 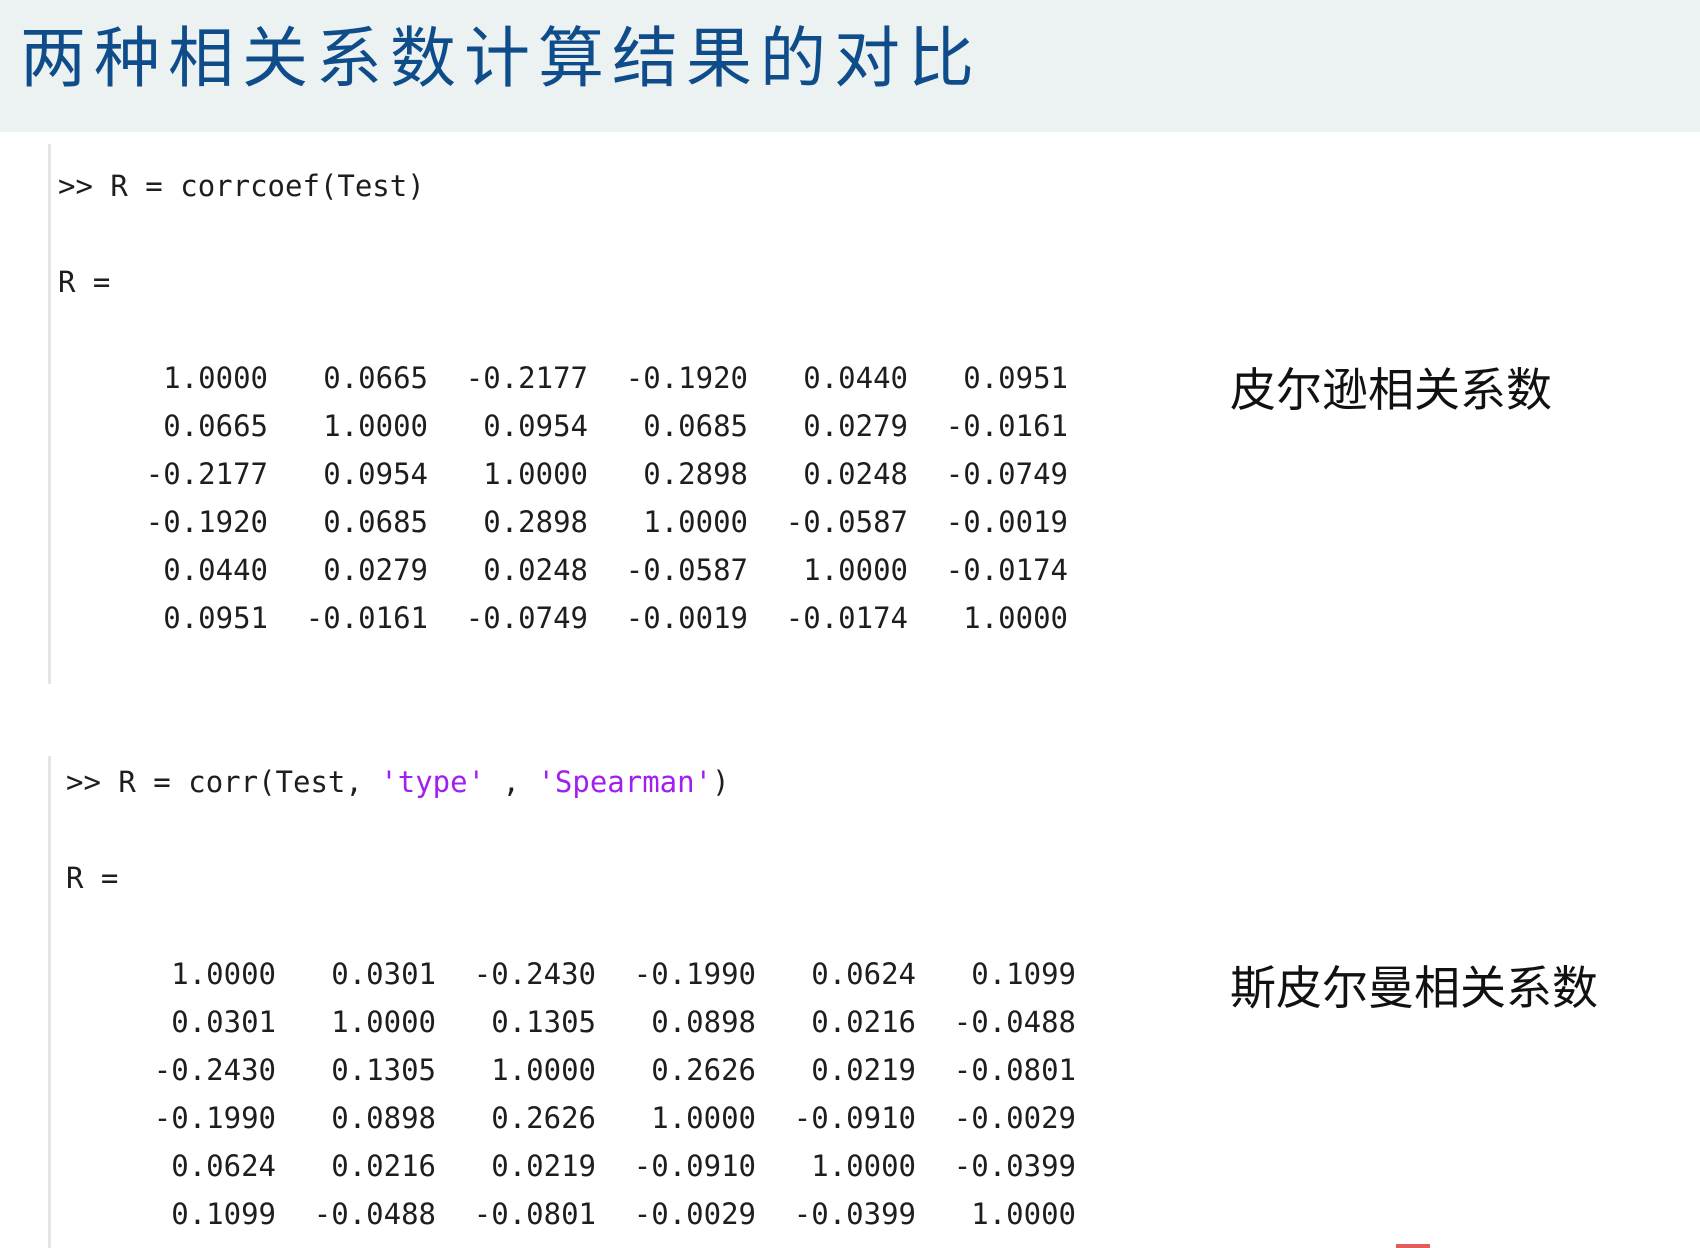 I want to click on command-line: >> R = corr(Test, 'type' , 'Spearman'), so click(x=398, y=782).